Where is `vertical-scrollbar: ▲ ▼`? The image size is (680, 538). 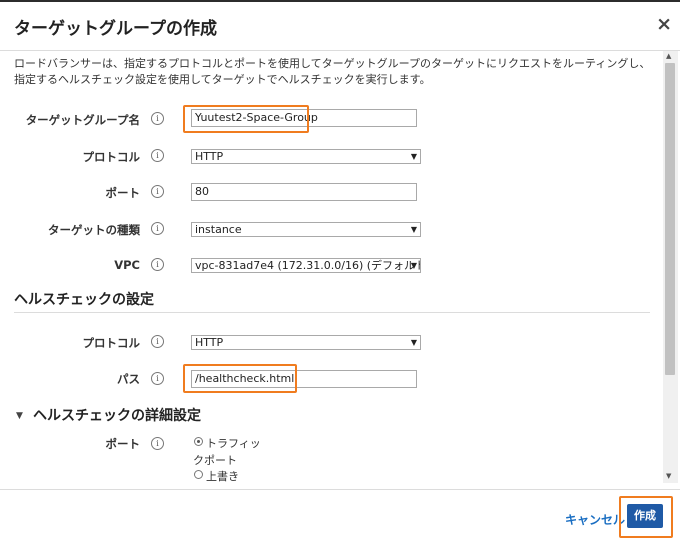
vertical-scrollbar: ▲ ▼ is located at coordinates (670, 267).